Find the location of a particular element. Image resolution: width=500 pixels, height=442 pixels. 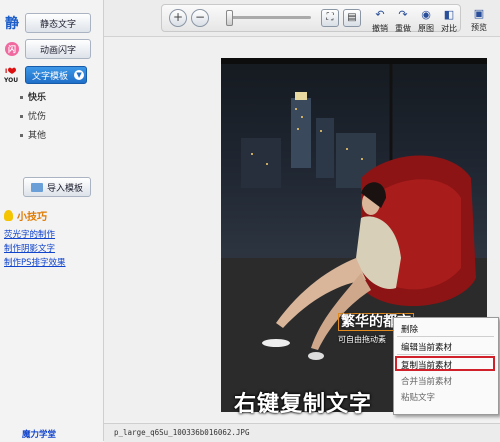

filename-label: p_large_q6Su_100336b016062.JPG is located at coordinates (182, 432).